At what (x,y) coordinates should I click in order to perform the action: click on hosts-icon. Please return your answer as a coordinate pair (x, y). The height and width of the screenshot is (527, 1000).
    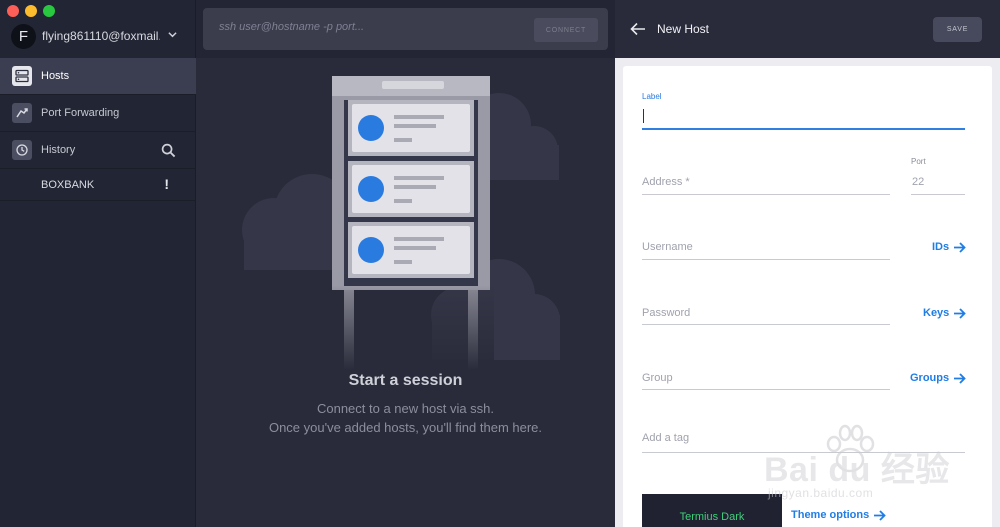
    Looking at the image, I should click on (22, 76).